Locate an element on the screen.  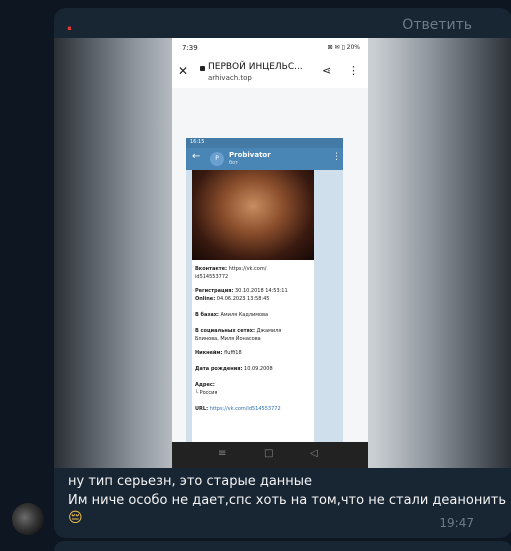
profile-photo is located at coordinates (253, 215).